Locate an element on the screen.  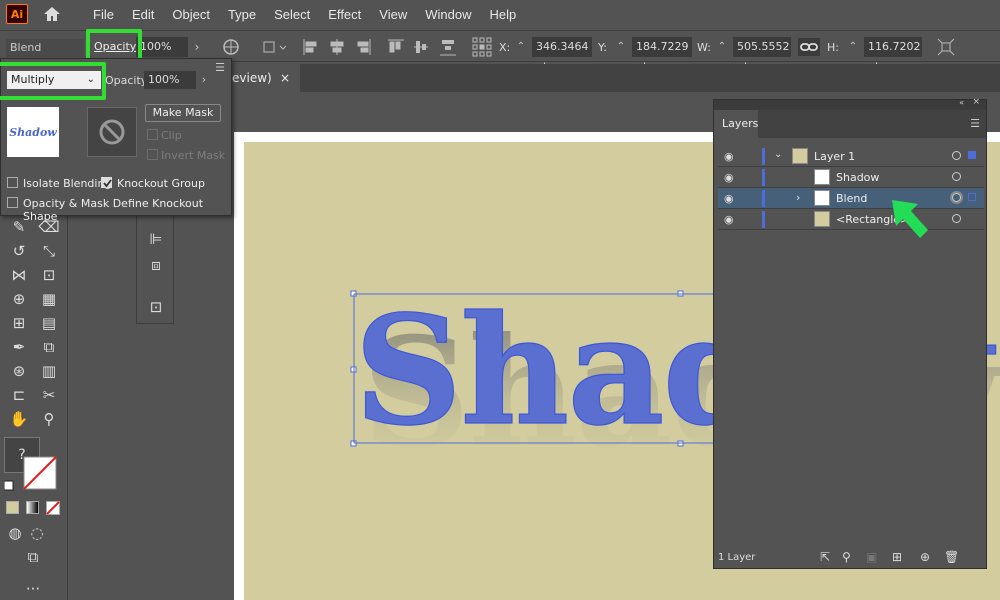
layer-row-layer1: ◉ ⌄ Layer 1 is located at coordinates (851, 156).